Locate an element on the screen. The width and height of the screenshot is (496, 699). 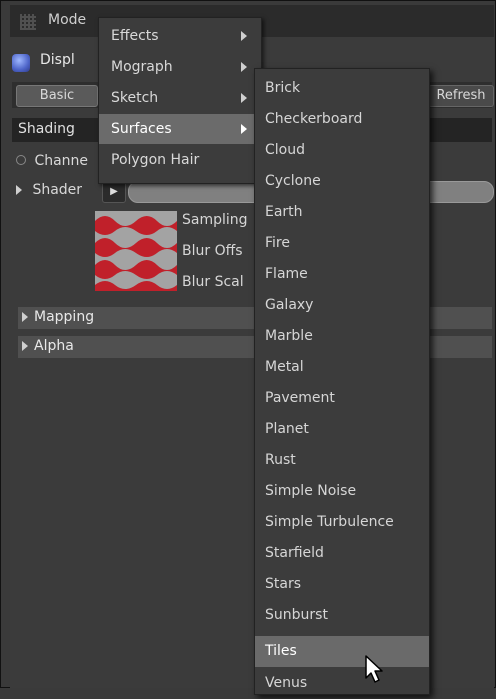
menu-item-effects: Effects is located at coordinates (180, 36).